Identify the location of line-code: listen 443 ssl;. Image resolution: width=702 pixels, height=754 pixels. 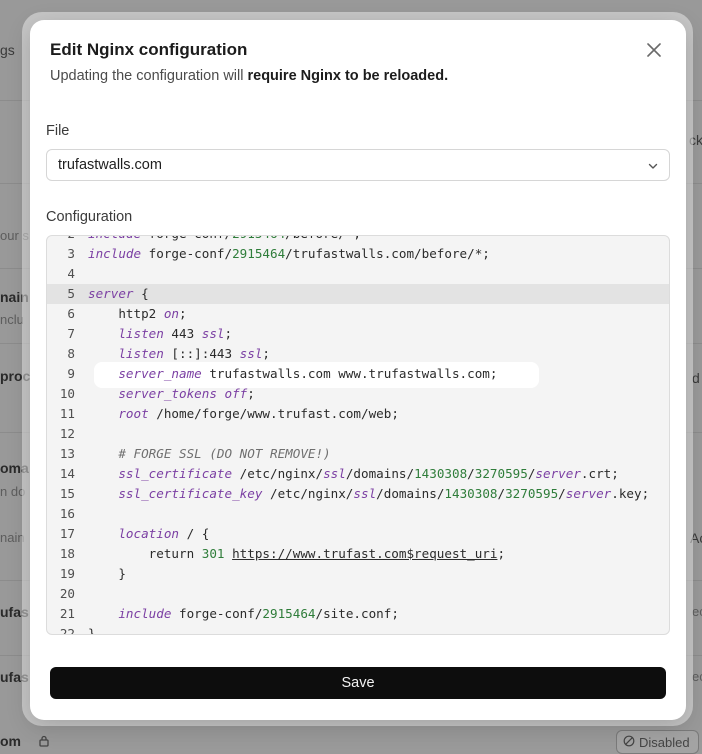
(175, 333).